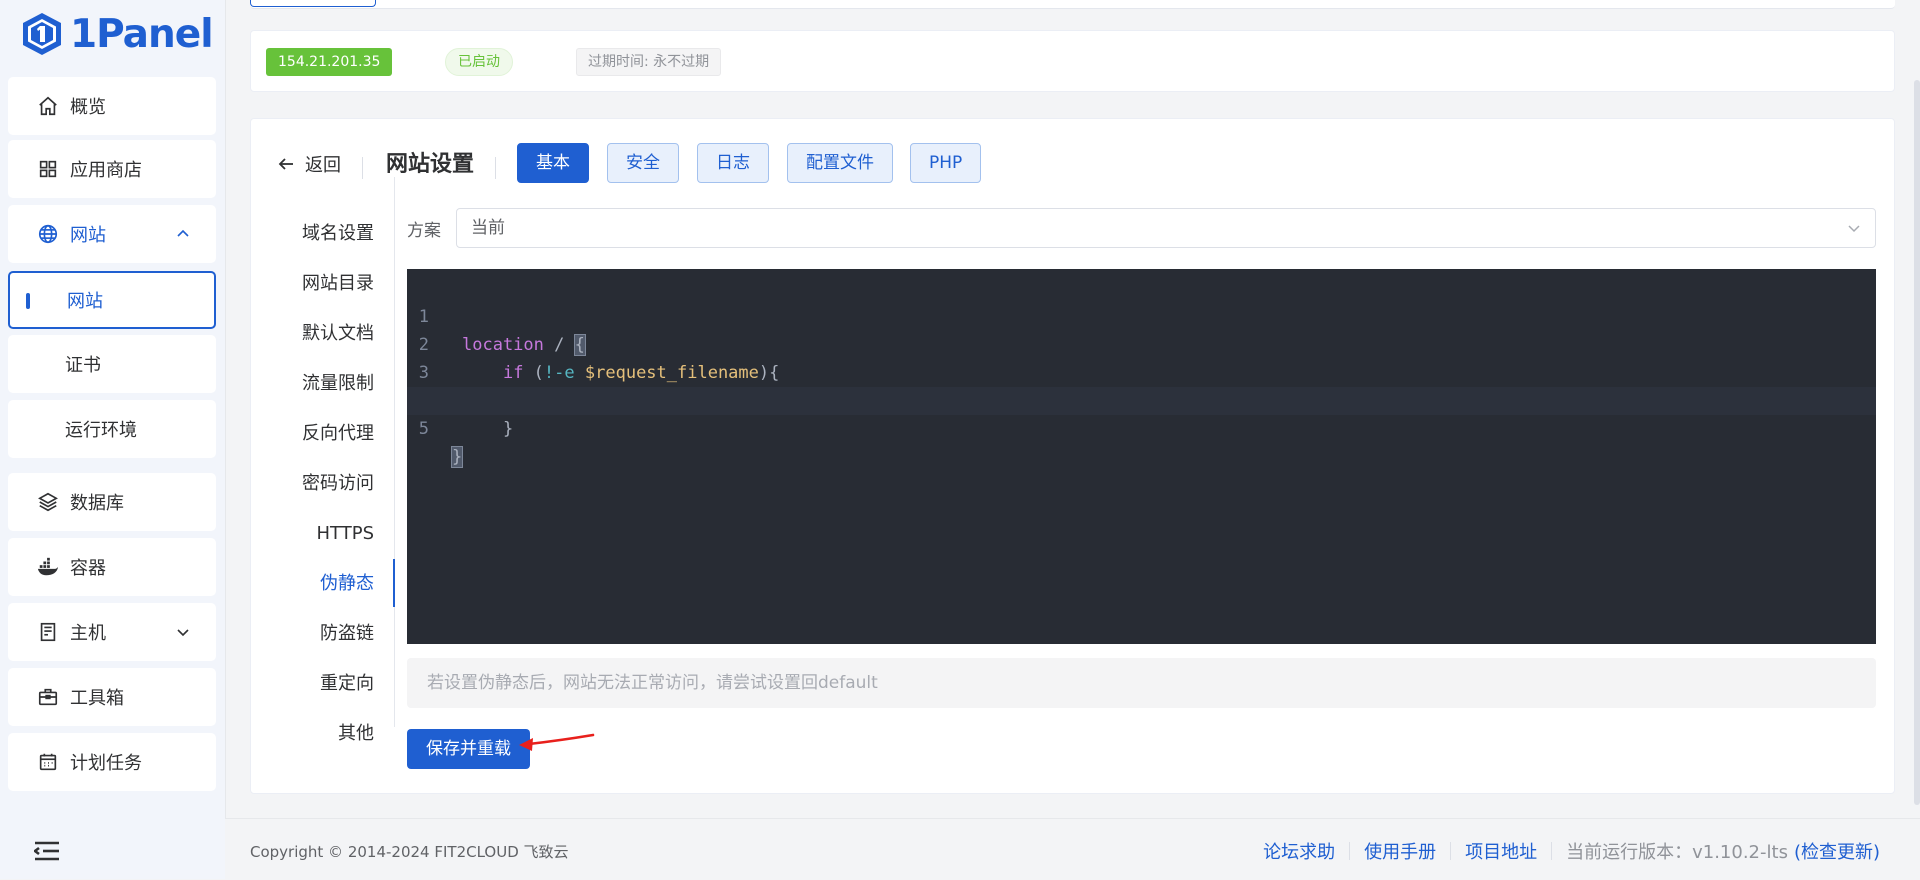  What do you see at coordinates (112, 234) in the screenshot?
I see `sidebar-item-website: 网站` at bounding box center [112, 234].